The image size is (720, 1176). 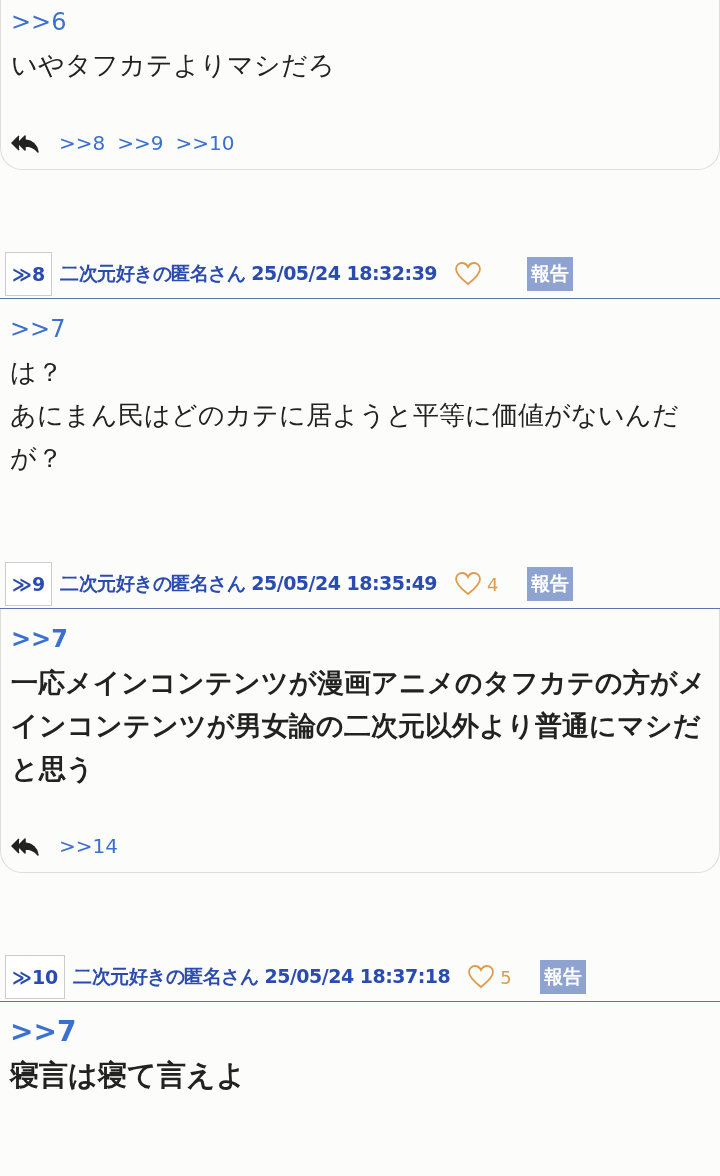 What do you see at coordinates (173, 65) in the screenshot?
I see `post-text: いやタフカテよりマシだろ` at bounding box center [173, 65].